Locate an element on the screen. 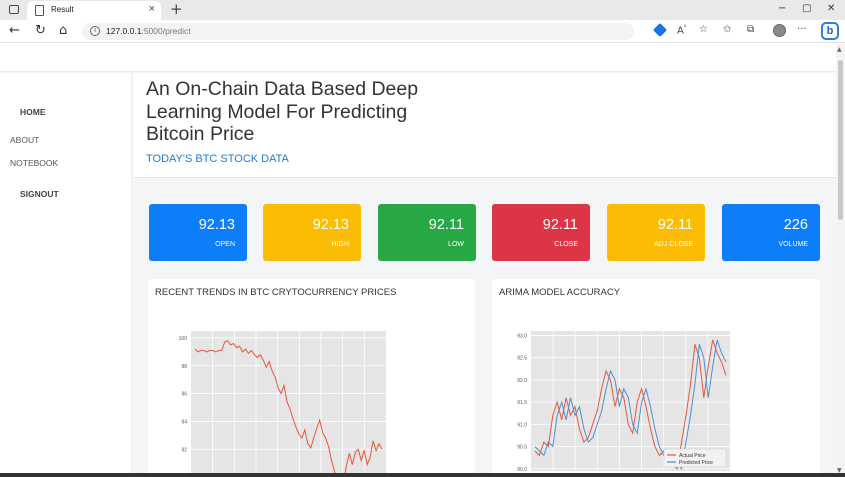 Image resolution: width=845 pixels, height=477 pixels. sidebar: HOME ABOUT NOTEBOOK SIGNOUT is located at coordinates (66, 275).